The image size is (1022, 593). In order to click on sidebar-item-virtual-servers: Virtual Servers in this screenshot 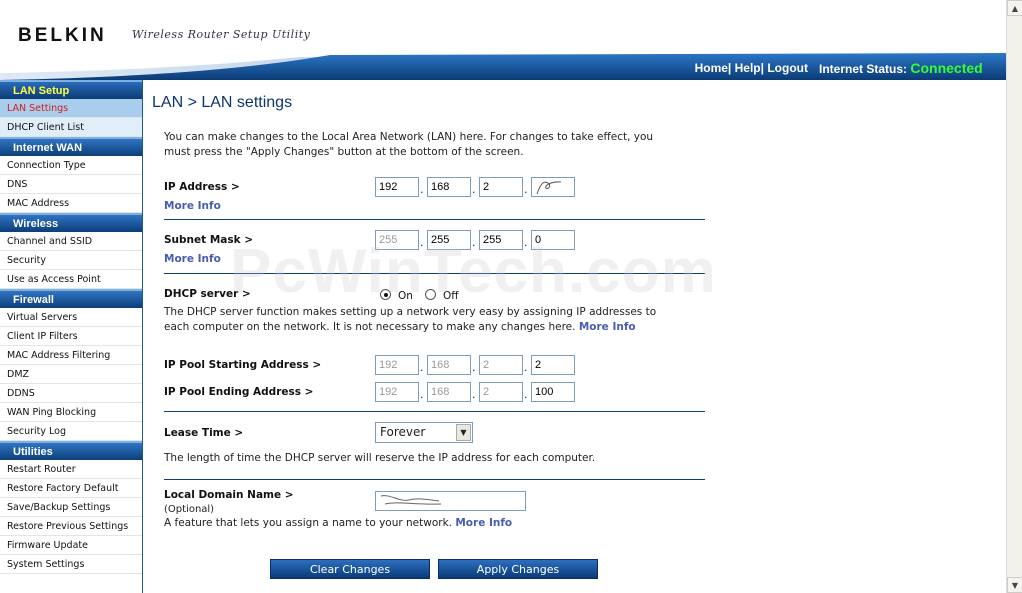, I will do `click(71, 317)`.